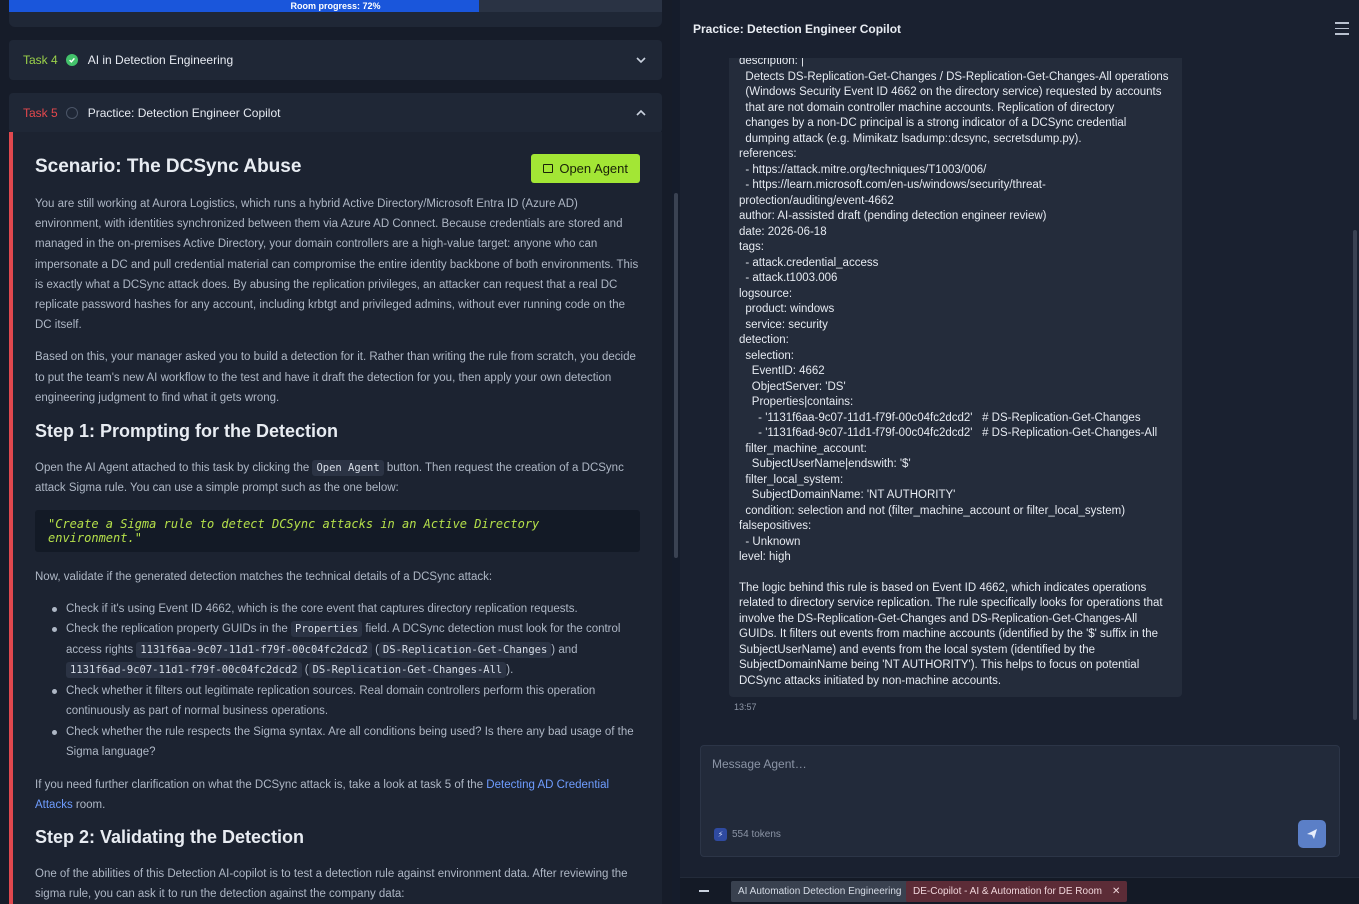  Describe the element at coordinates (1116, 891) in the screenshot. I see `close-icon: ✕` at that location.